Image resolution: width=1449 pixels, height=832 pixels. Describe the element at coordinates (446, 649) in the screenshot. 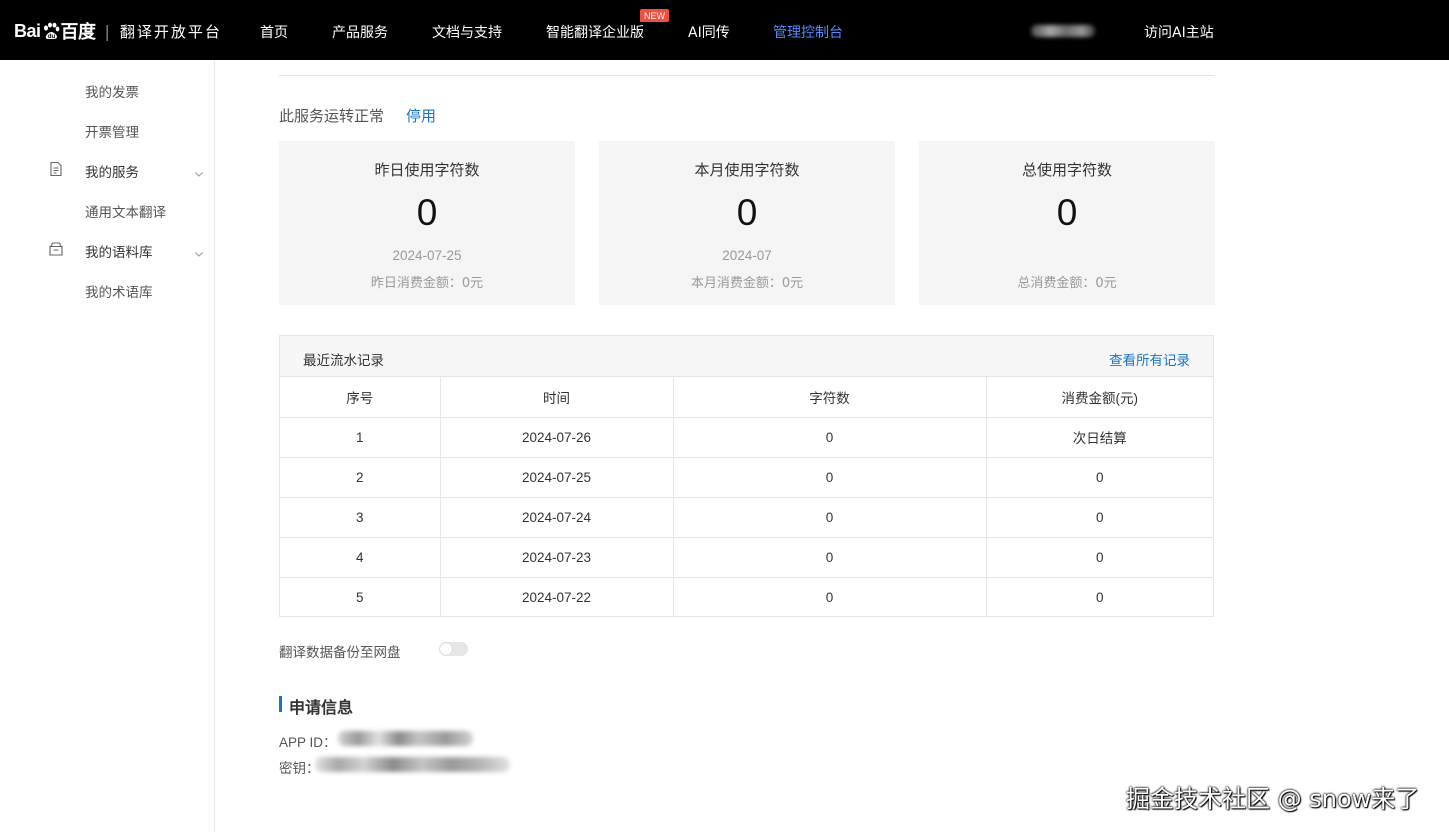

I see `toggle-knob` at that location.